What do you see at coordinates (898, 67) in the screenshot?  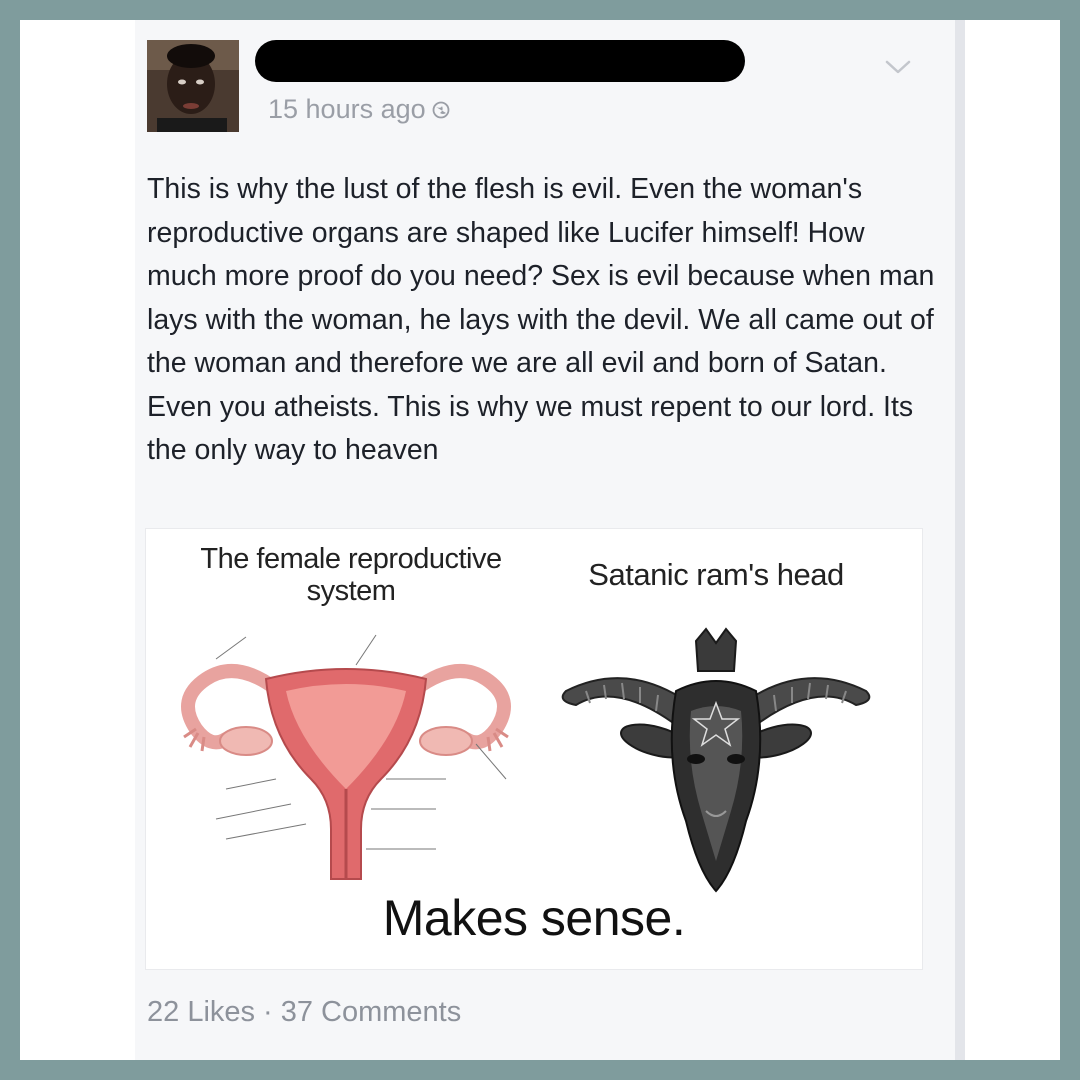 I see `chevron-down-icon` at bounding box center [898, 67].